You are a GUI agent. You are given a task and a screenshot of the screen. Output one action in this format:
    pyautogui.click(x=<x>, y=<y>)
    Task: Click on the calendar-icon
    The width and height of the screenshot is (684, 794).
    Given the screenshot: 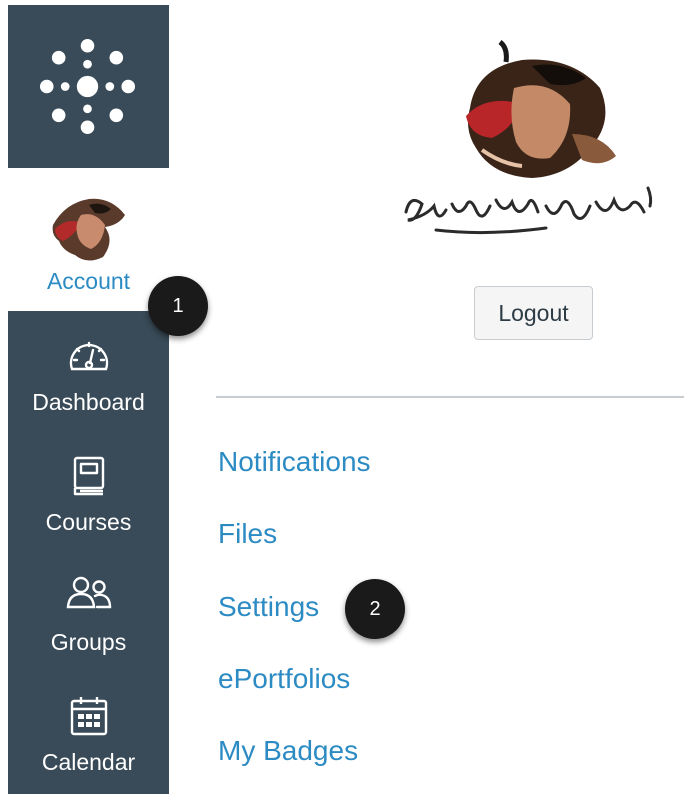 What is the action you would take?
    pyautogui.click(x=88, y=716)
    